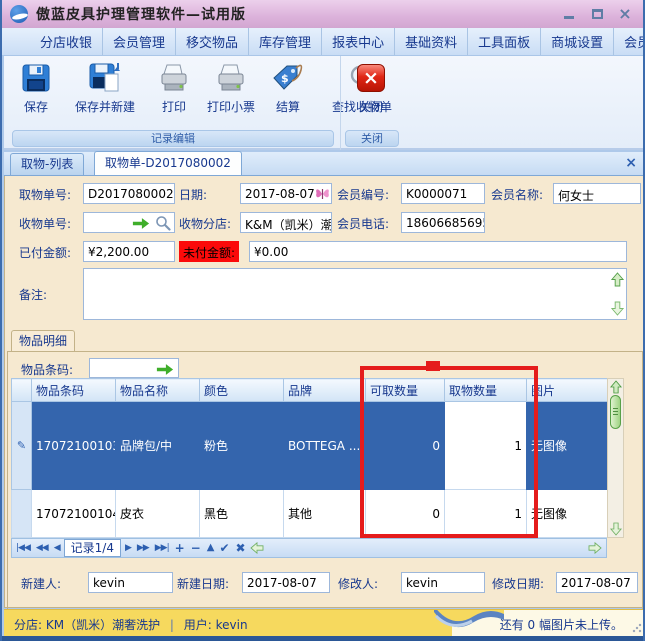 The image size is (645, 641). Describe the element at coordinates (359, 41) in the screenshot. I see `menu-item-reports: 报表中心` at that location.